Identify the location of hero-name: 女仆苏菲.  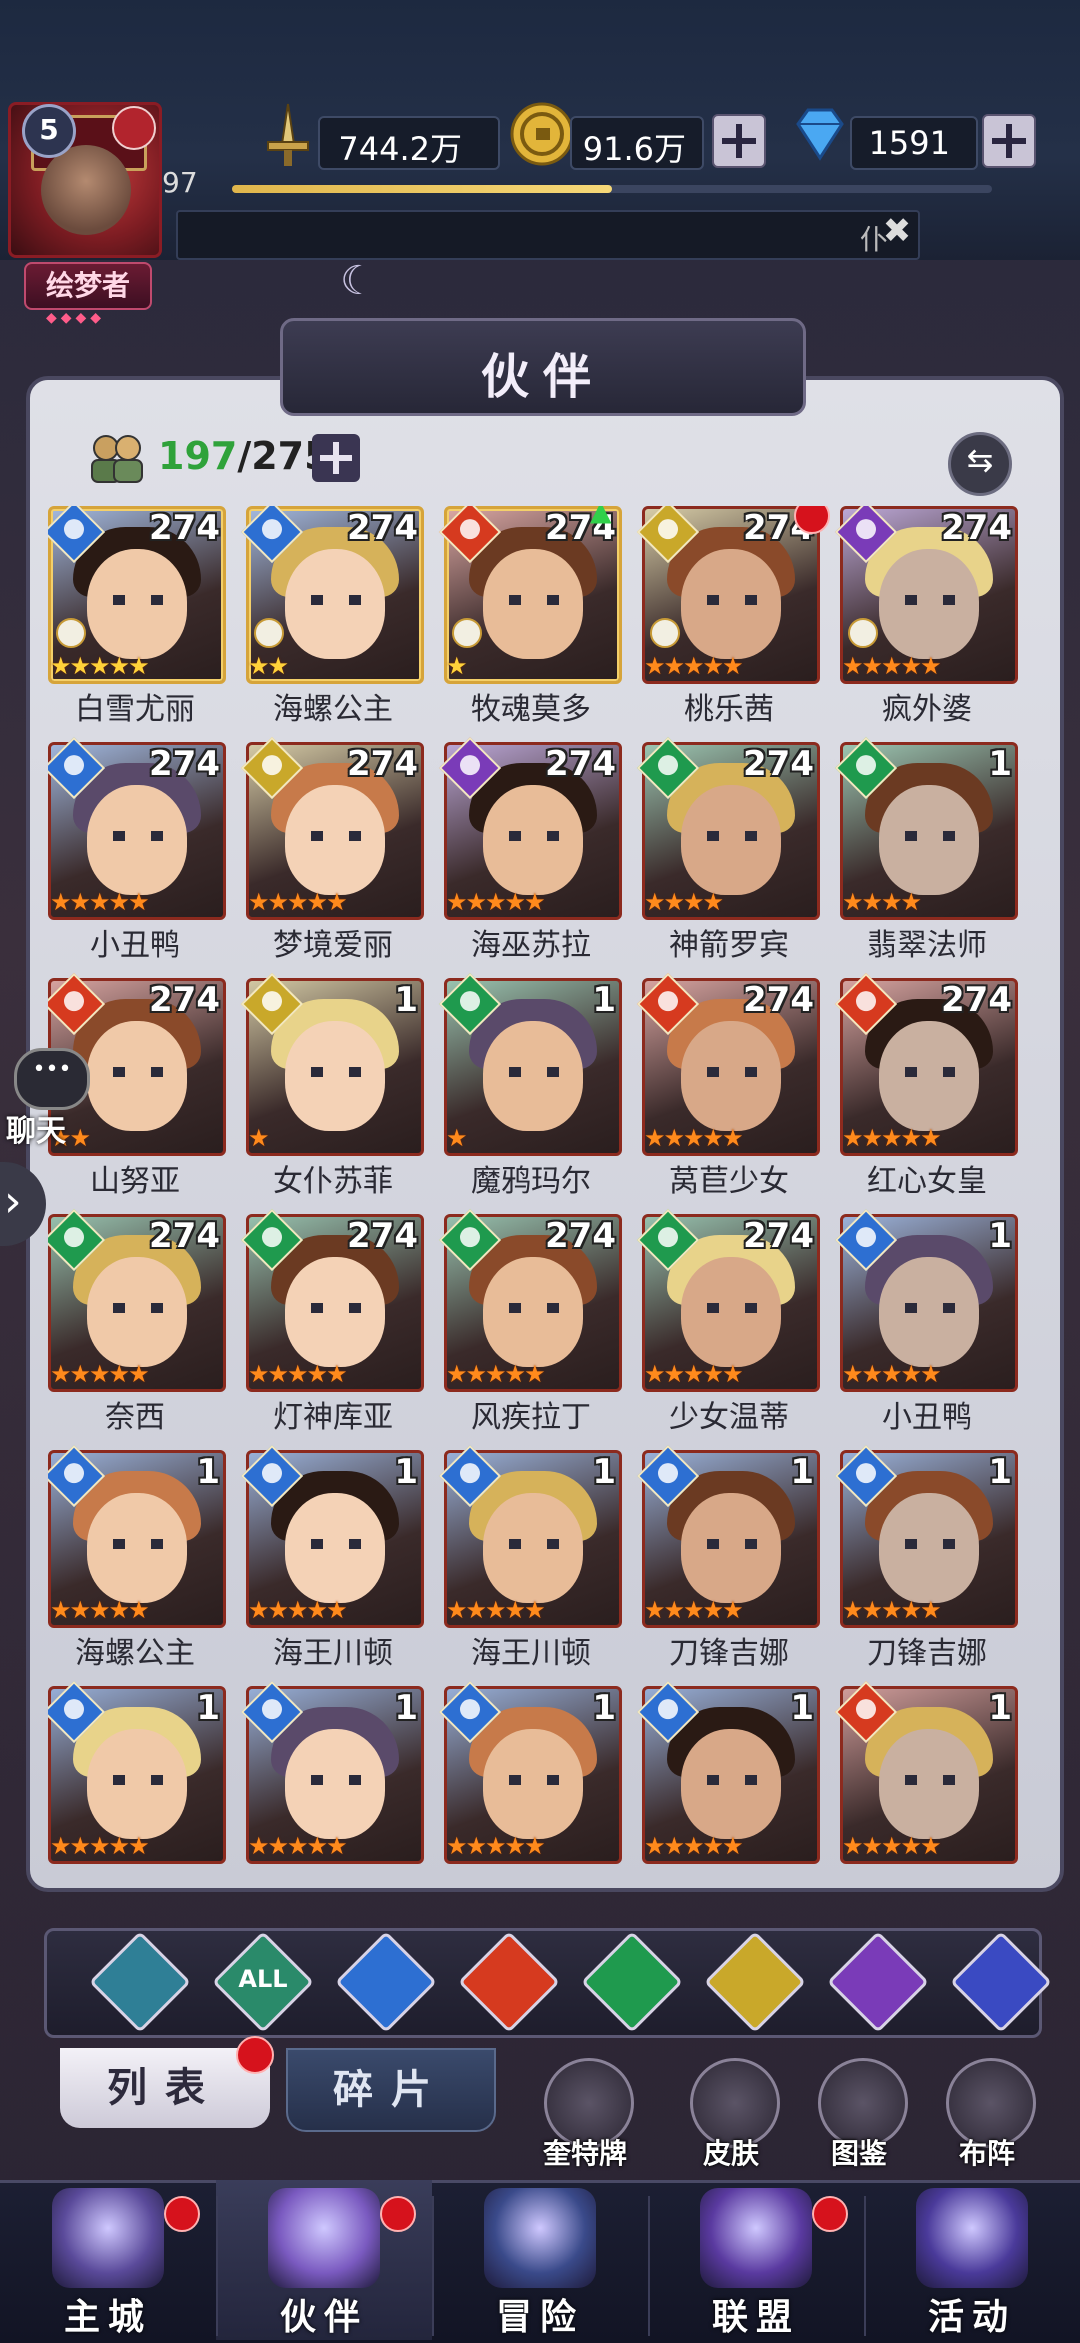
(333, 1181).